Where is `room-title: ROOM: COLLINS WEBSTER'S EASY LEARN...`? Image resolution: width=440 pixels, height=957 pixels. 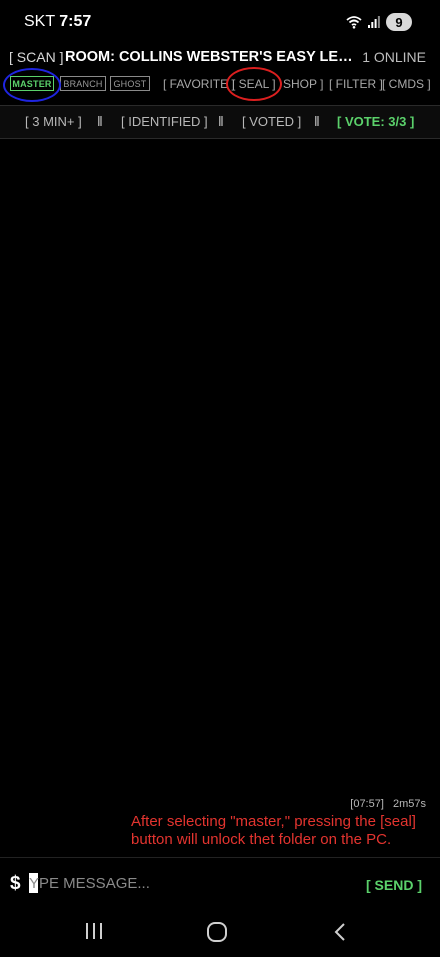
room-title: ROOM: COLLINS WEBSTER'S EASY LEARN... is located at coordinates (214, 57).